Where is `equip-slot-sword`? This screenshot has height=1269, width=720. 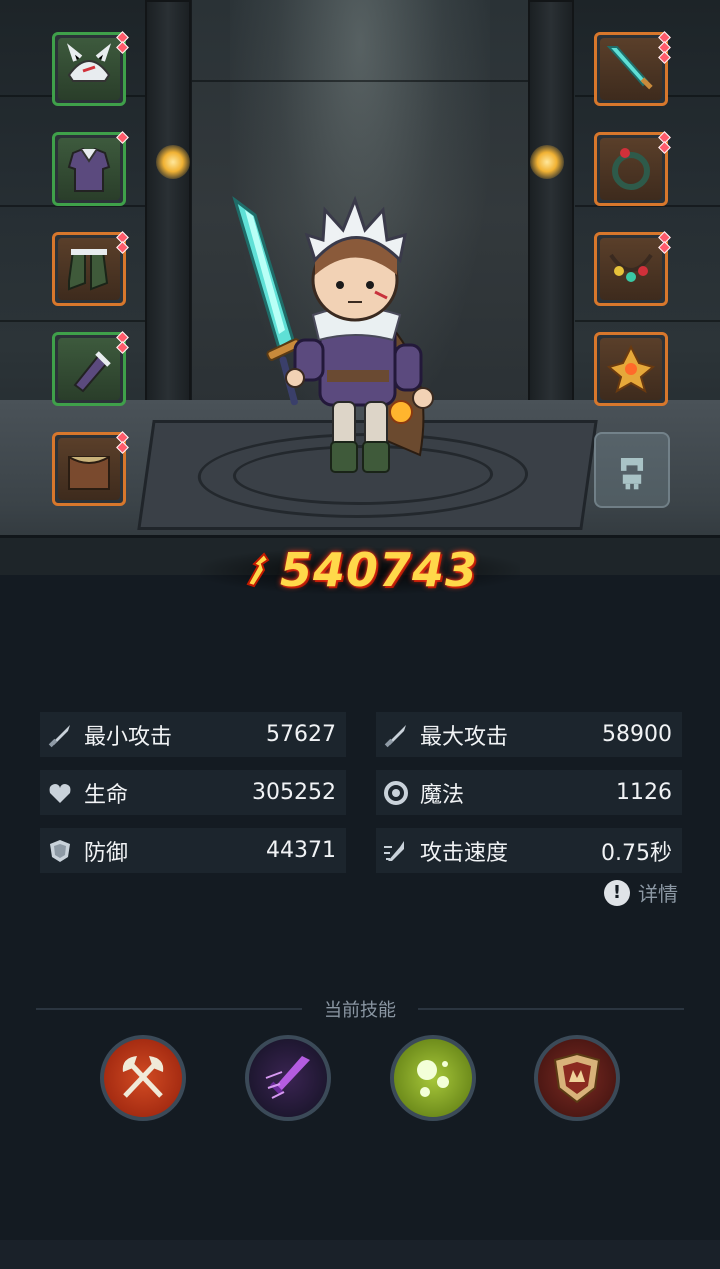 equip-slot-sword is located at coordinates (632, 68).